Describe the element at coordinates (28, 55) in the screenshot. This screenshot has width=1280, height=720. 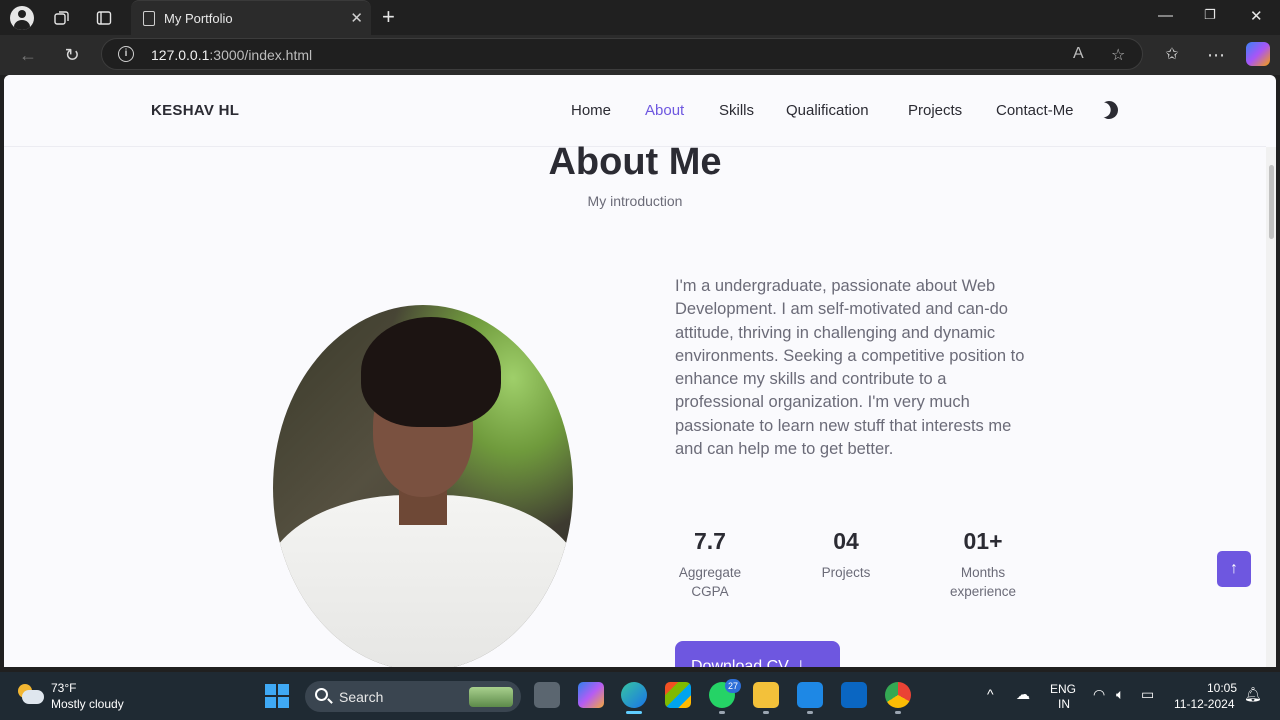
I see `back-icon: ←` at that location.